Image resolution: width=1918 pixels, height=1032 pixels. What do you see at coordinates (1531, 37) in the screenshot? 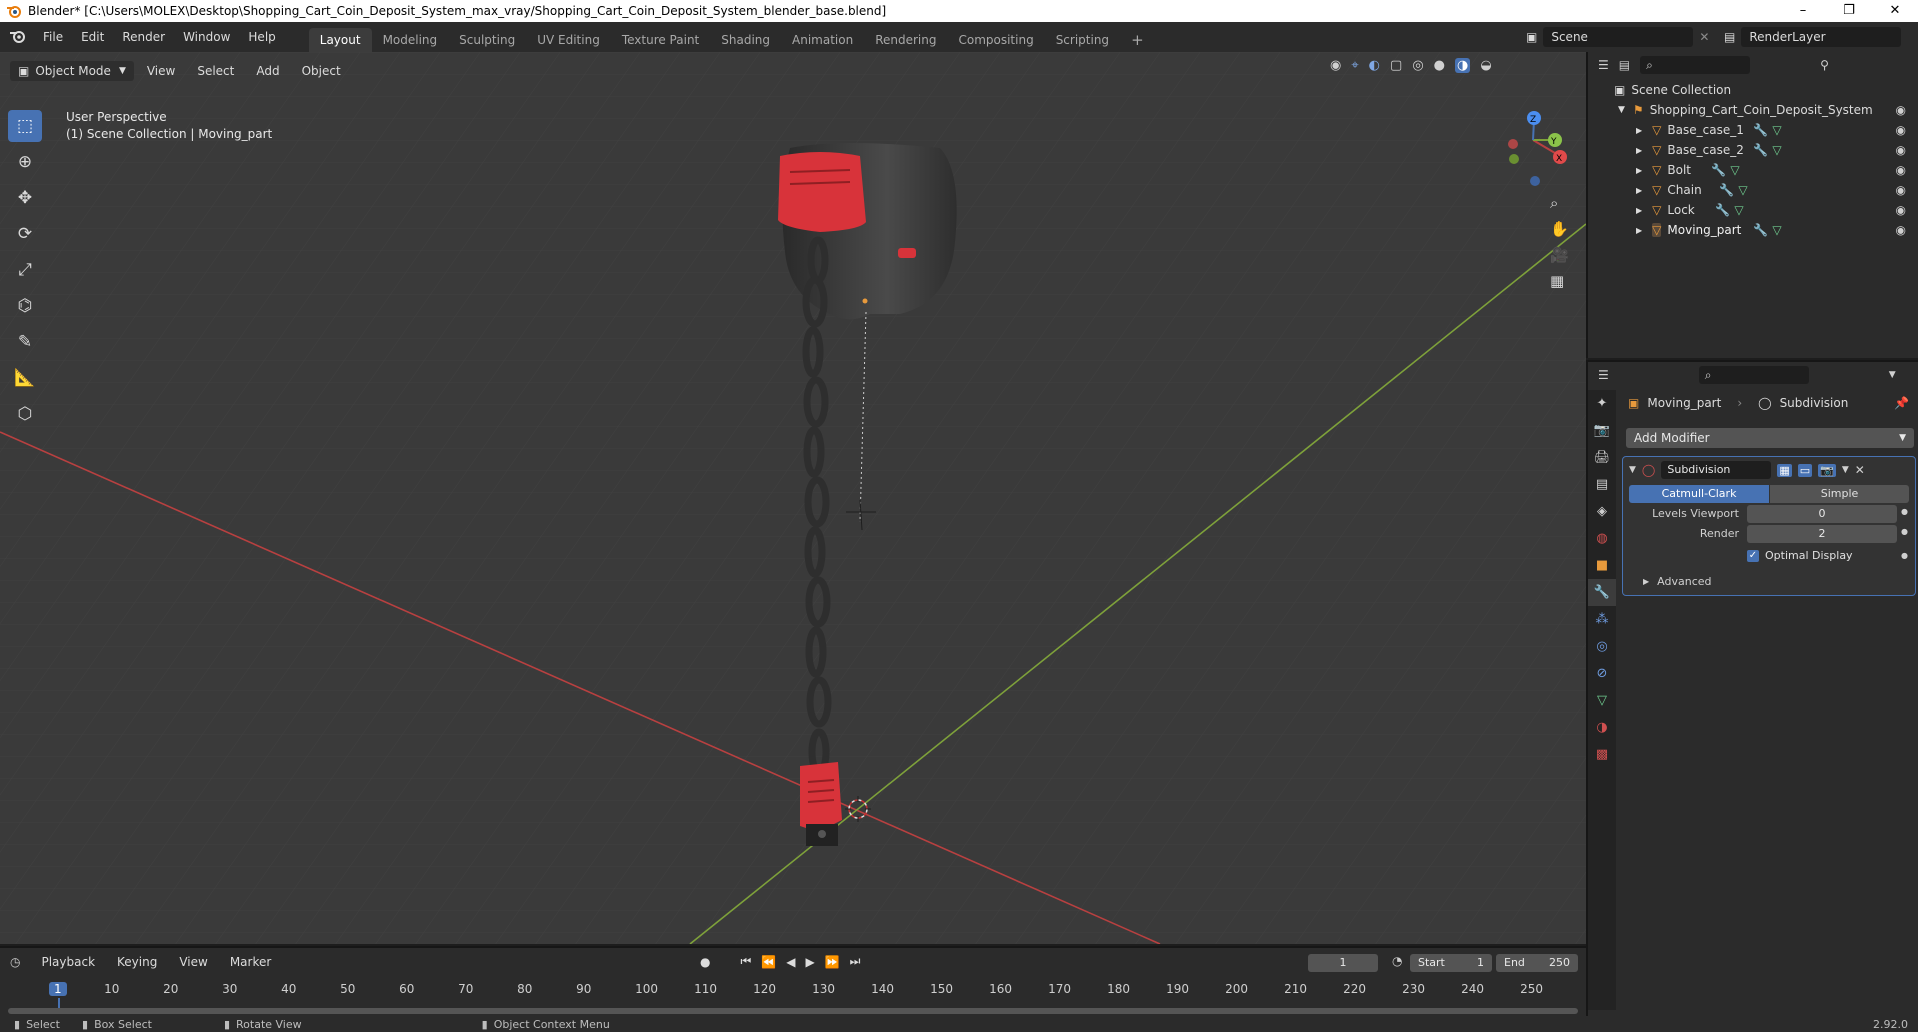
I see `scene-icon: ▣` at bounding box center [1531, 37].